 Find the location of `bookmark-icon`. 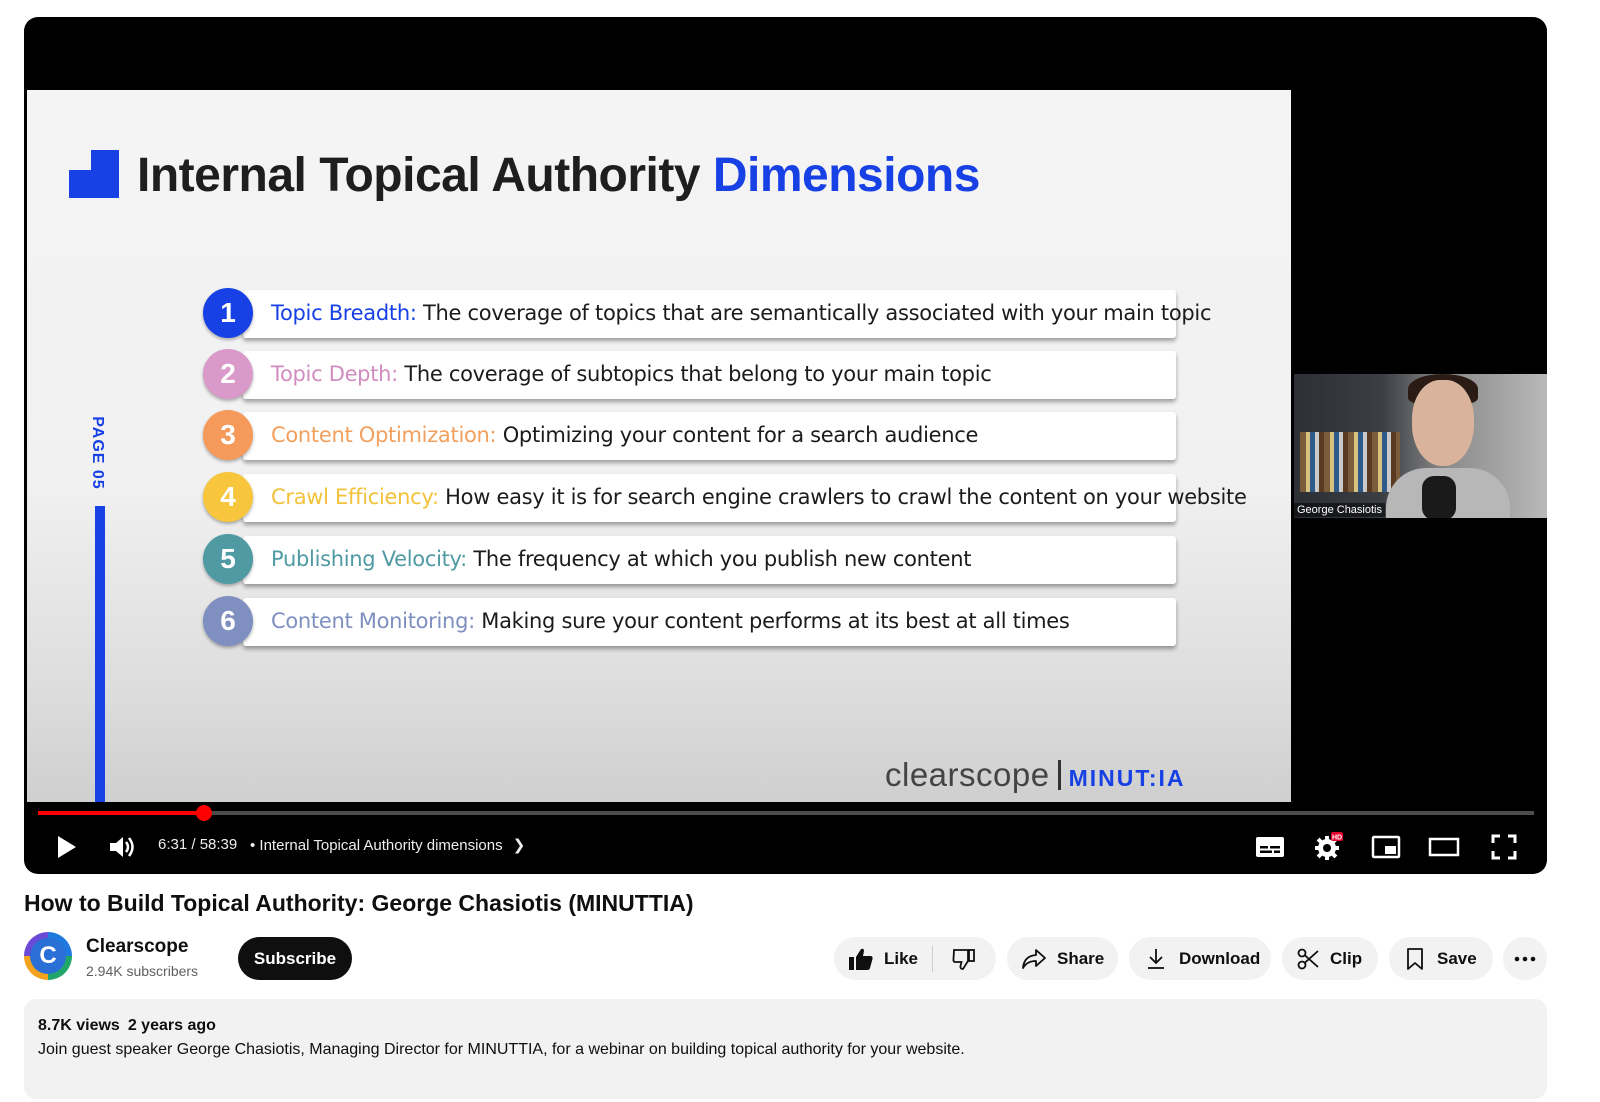

bookmark-icon is located at coordinates (1415, 958).